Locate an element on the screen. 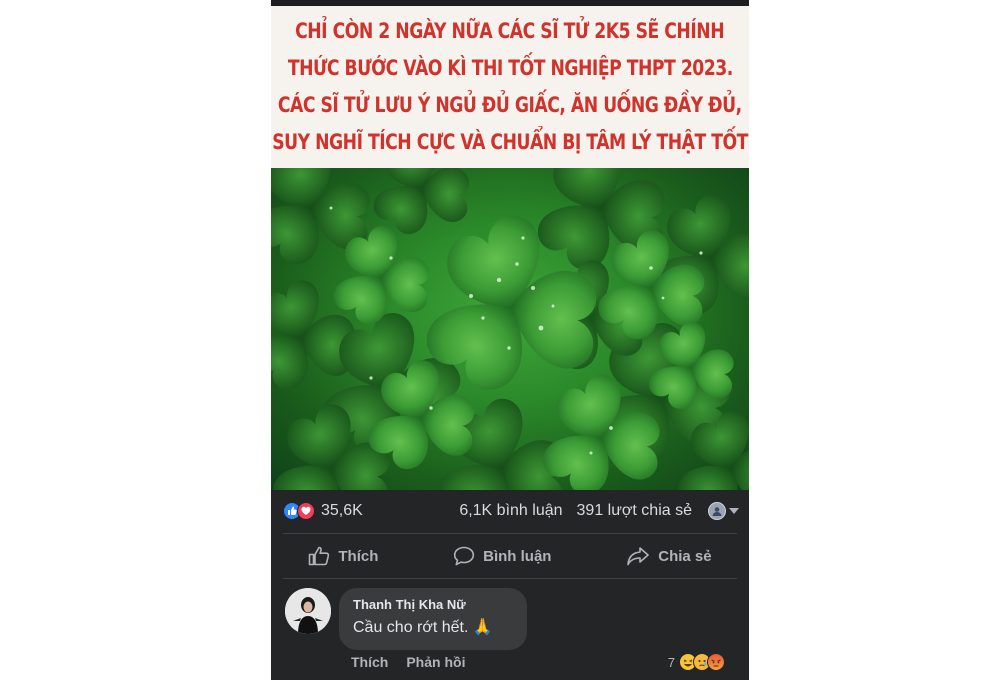 This screenshot has height=680, width=1000. comment-count: 6,1K bình luận is located at coordinates (510, 511).